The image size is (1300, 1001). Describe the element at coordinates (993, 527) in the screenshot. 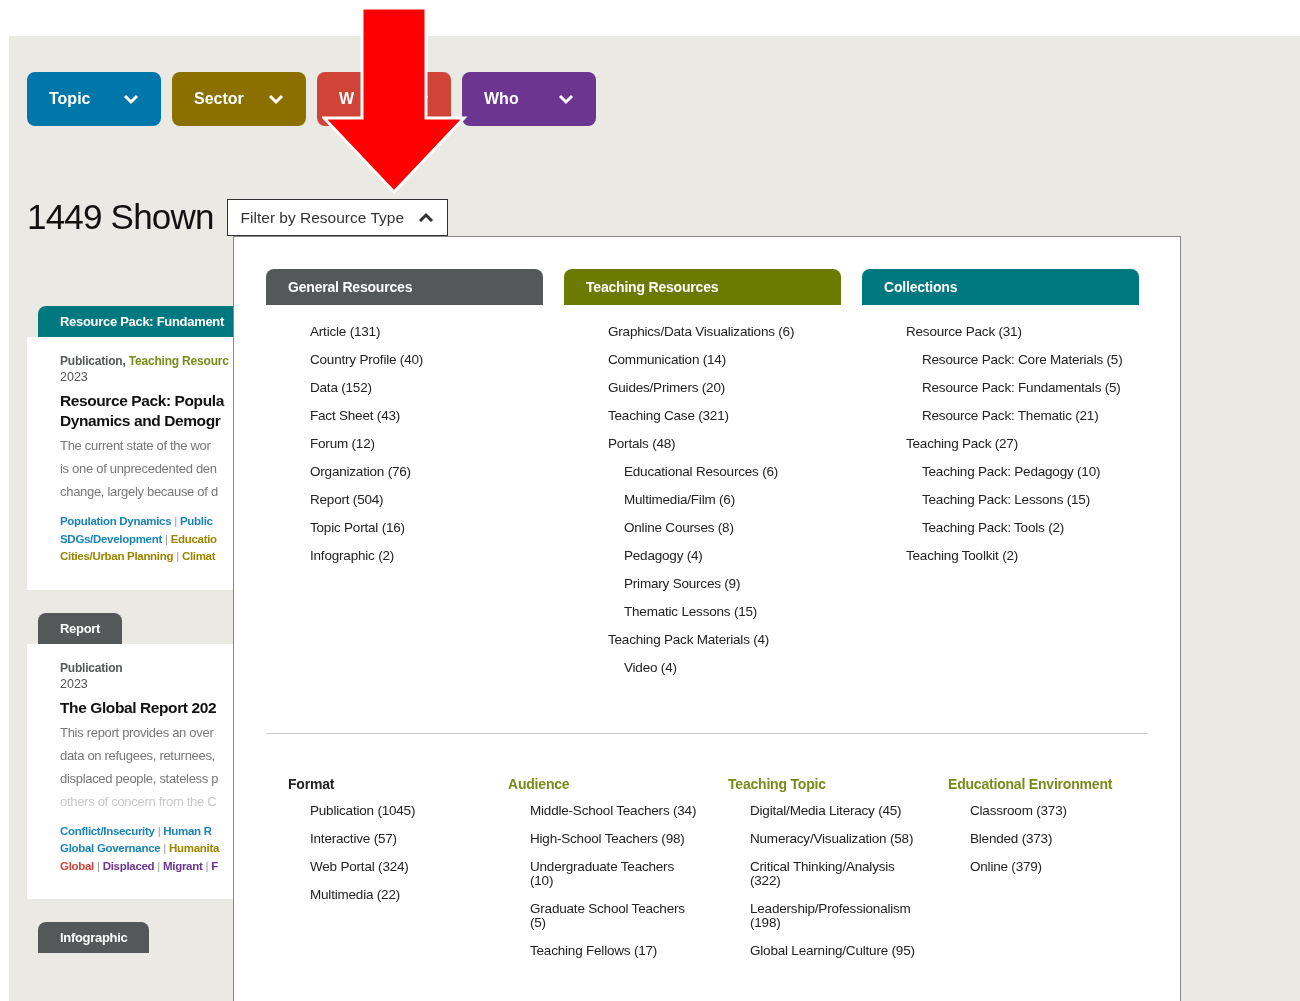

I see `subcategory-option: Teaching Pack: Tools (2)` at that location.